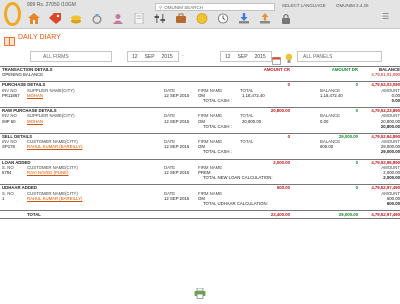 This screenshot has width=400, height=304. Describe the element at coordinates (39, 37) in the screenshot. I see `page-title: DAILY DIARY` at that location.